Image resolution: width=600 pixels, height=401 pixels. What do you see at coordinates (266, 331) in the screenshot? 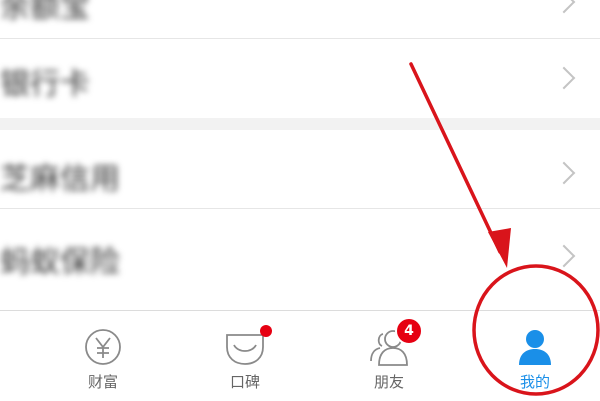
I see `notification-dot-badge` at bounding box center [266, 331].